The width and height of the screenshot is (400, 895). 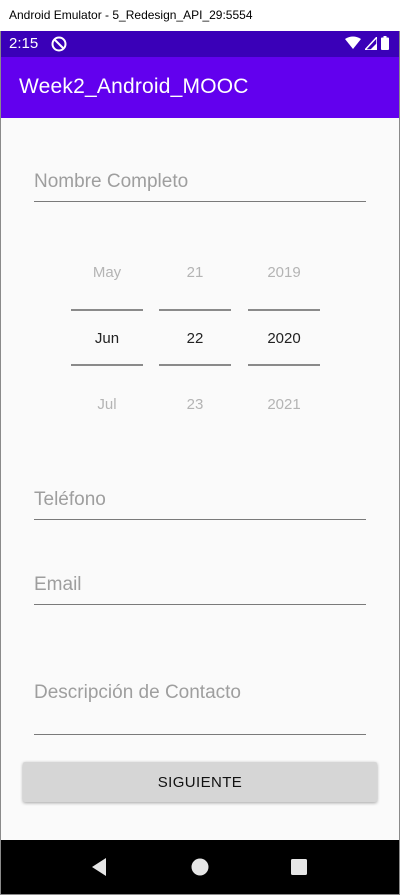 I want to click on battery-icon, so click(x=385, y=43).